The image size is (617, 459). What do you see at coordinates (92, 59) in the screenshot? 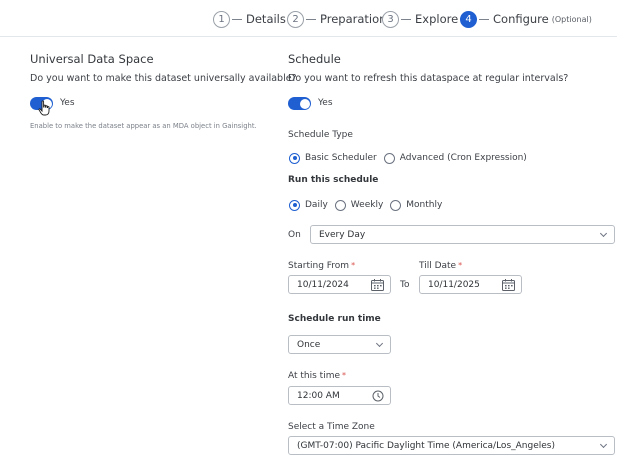
I see `universal-data-space-title: Universal Data Space` at bounding box center [92, 59].